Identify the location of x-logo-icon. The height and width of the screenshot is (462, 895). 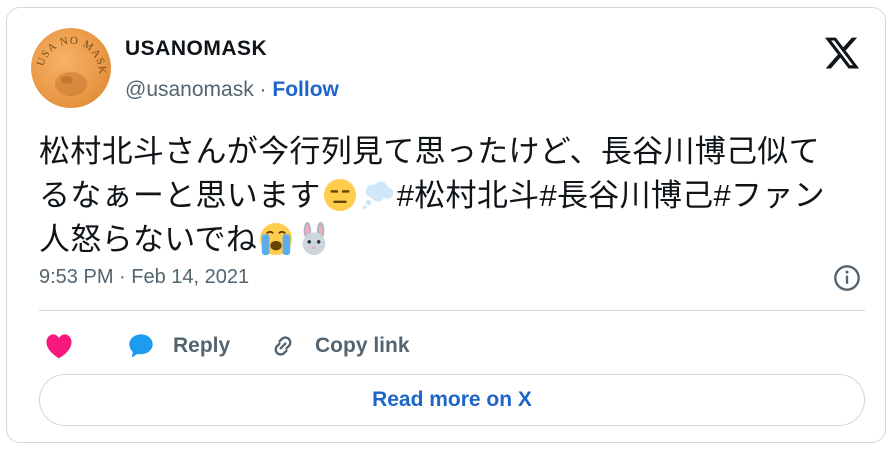
(842, 53).